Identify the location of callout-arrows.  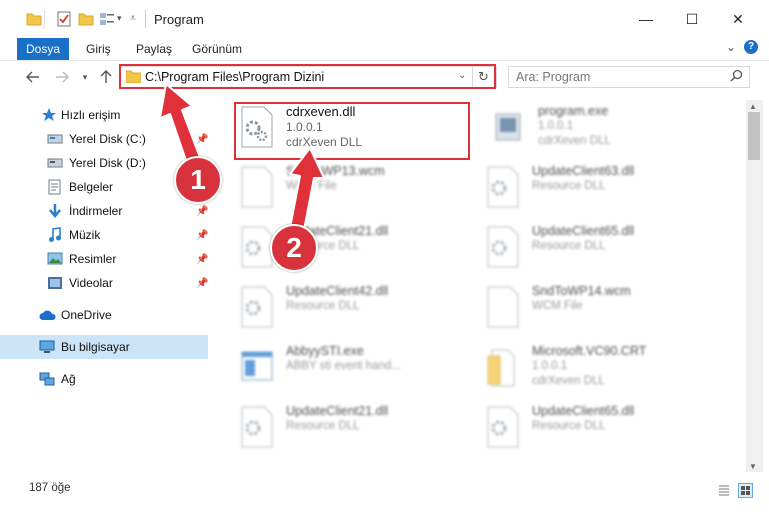
(242, 157).